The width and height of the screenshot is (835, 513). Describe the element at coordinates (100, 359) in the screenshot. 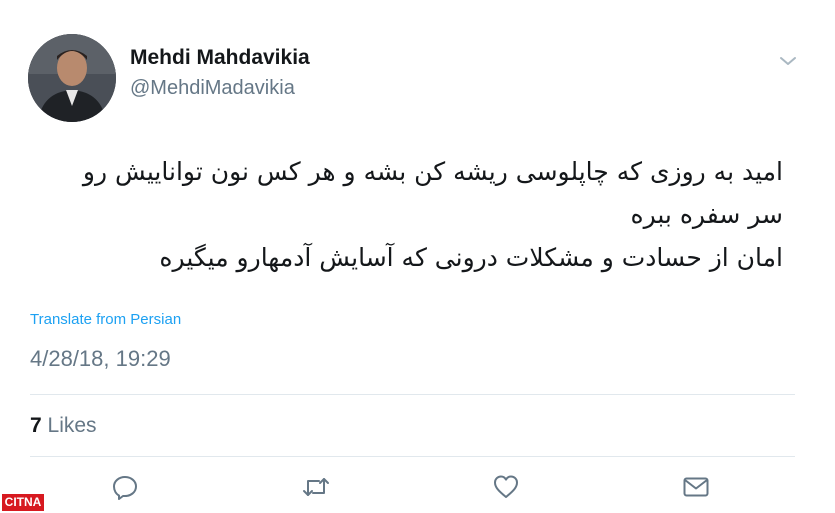

I see `tweet-timestamp: 4/28/18, 19:29` at that location.